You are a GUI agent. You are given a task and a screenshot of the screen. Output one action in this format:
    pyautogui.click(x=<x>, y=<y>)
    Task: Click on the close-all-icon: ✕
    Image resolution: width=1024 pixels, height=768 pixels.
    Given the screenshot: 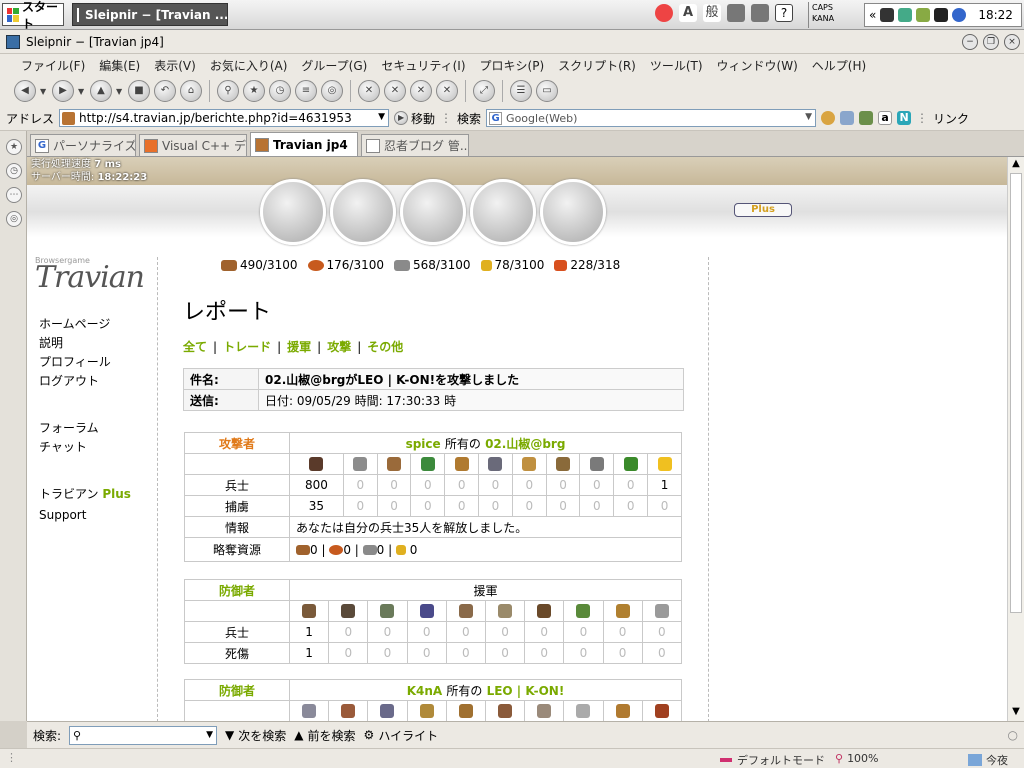 What is the action you would take?
    pyautogui.click(x=395, y=91)
    